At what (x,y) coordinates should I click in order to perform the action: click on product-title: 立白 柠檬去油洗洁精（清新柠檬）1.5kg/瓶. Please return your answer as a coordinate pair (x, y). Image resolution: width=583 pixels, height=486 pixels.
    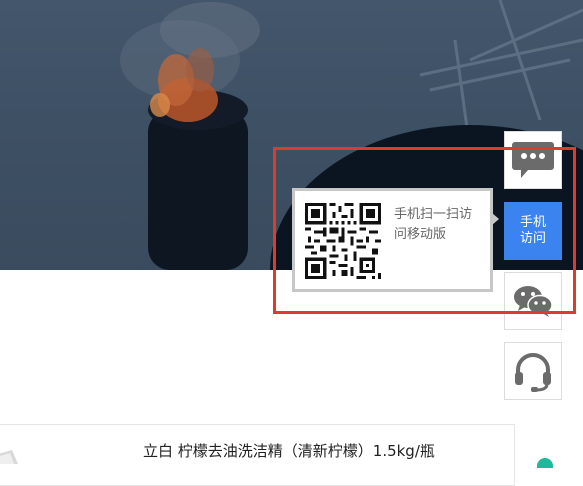
    Looking at the image, I should click on (289, 450).